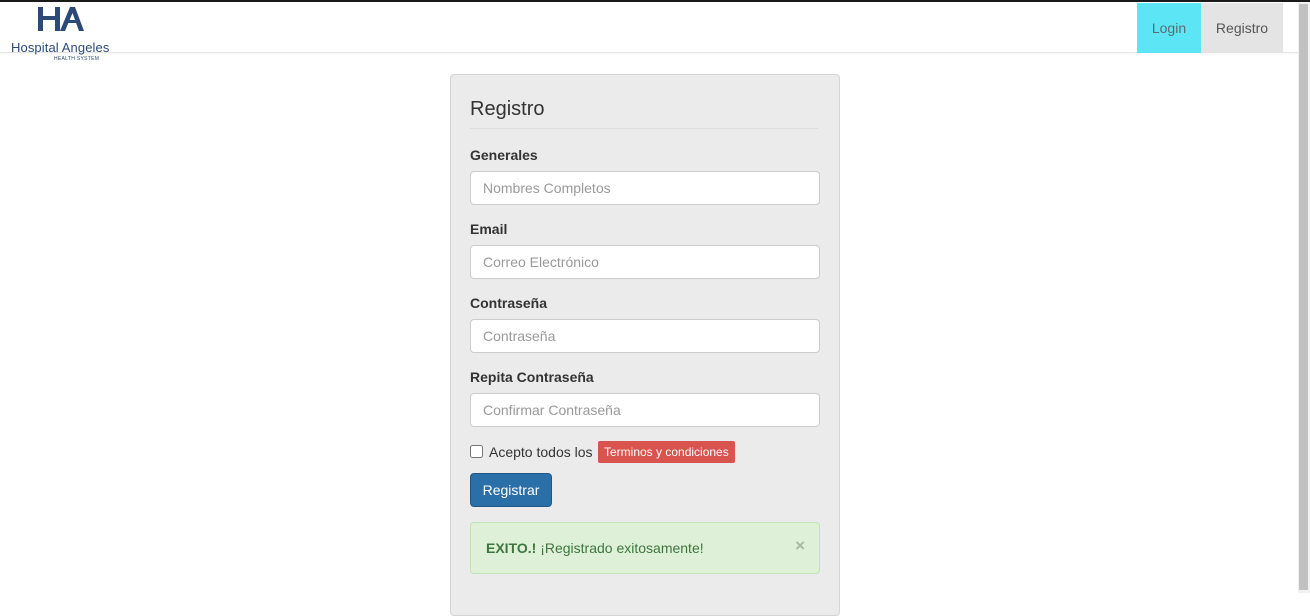 The height and width of the screenshot is (616, 1310). Describe the element at coordinates (532, 377) in the screenshot. I see `confirm-password-label: Repita Contraseña` at that location.